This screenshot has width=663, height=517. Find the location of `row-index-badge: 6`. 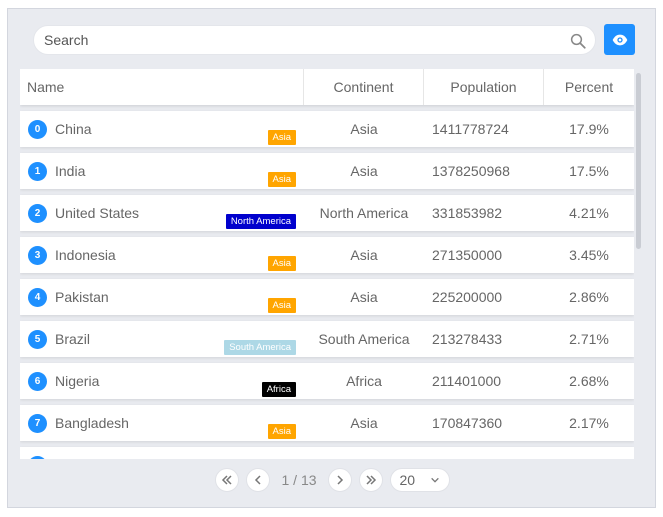

row-index-badge: 6 is located at coordinates (37, 381).